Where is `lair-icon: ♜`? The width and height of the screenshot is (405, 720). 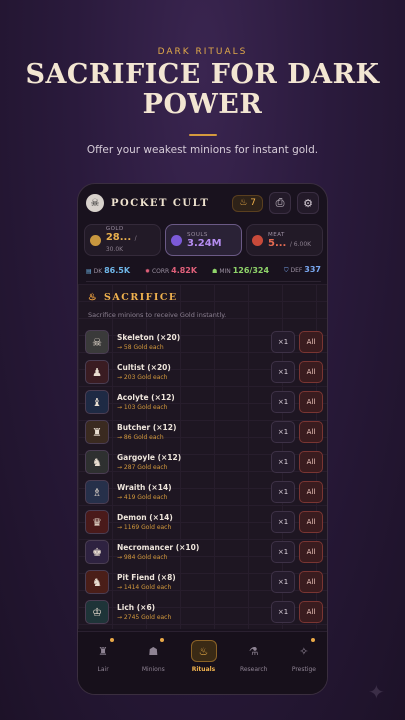
lair-icon: ♜ is located at coordinates (103, 651).